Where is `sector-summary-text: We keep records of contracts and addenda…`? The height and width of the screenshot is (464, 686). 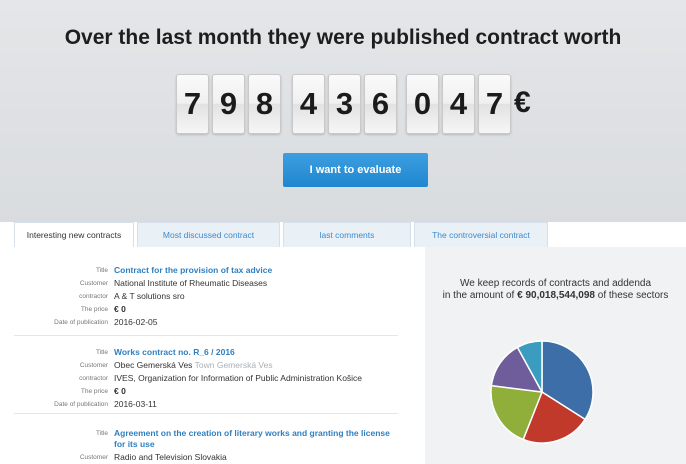 sector-summary-text: We keep records of contracts and addenda… is located at coordinates (555, 290).